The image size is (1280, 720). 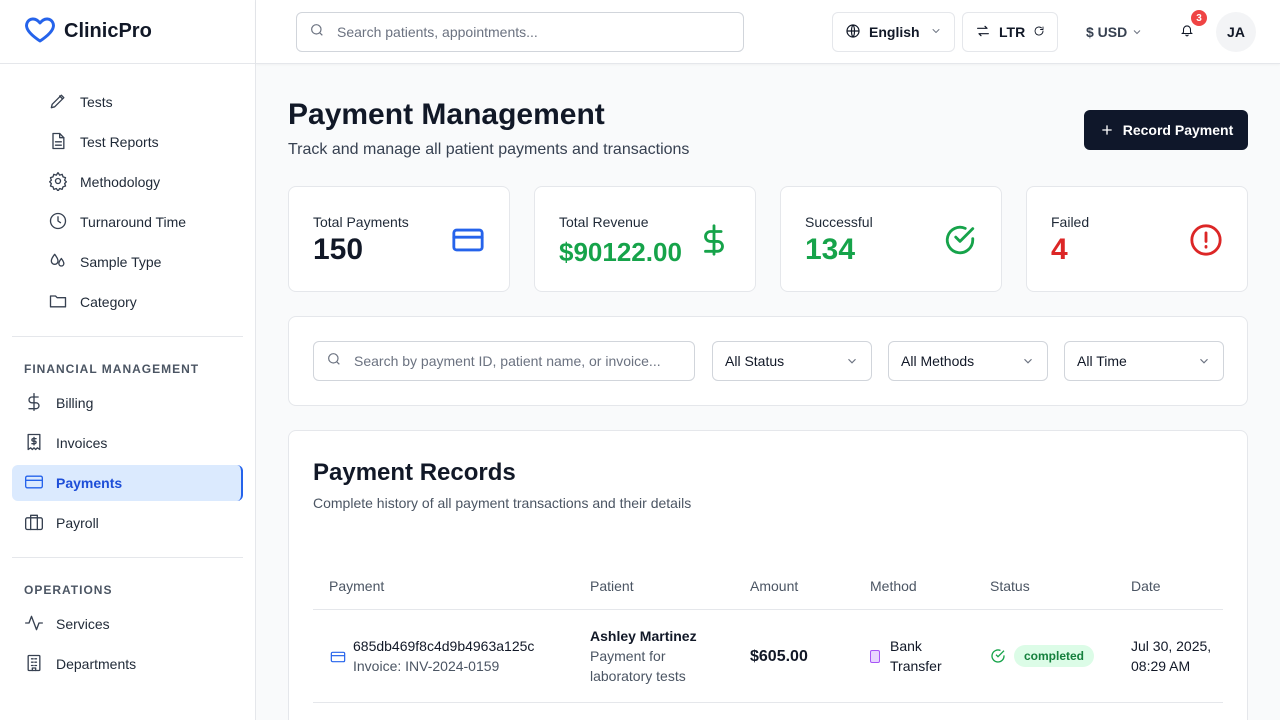 What do you see at coordinates (1102, 361) in the screenshot?
I see `time-filter-value: All Time` at bounding box center [1102, 361].